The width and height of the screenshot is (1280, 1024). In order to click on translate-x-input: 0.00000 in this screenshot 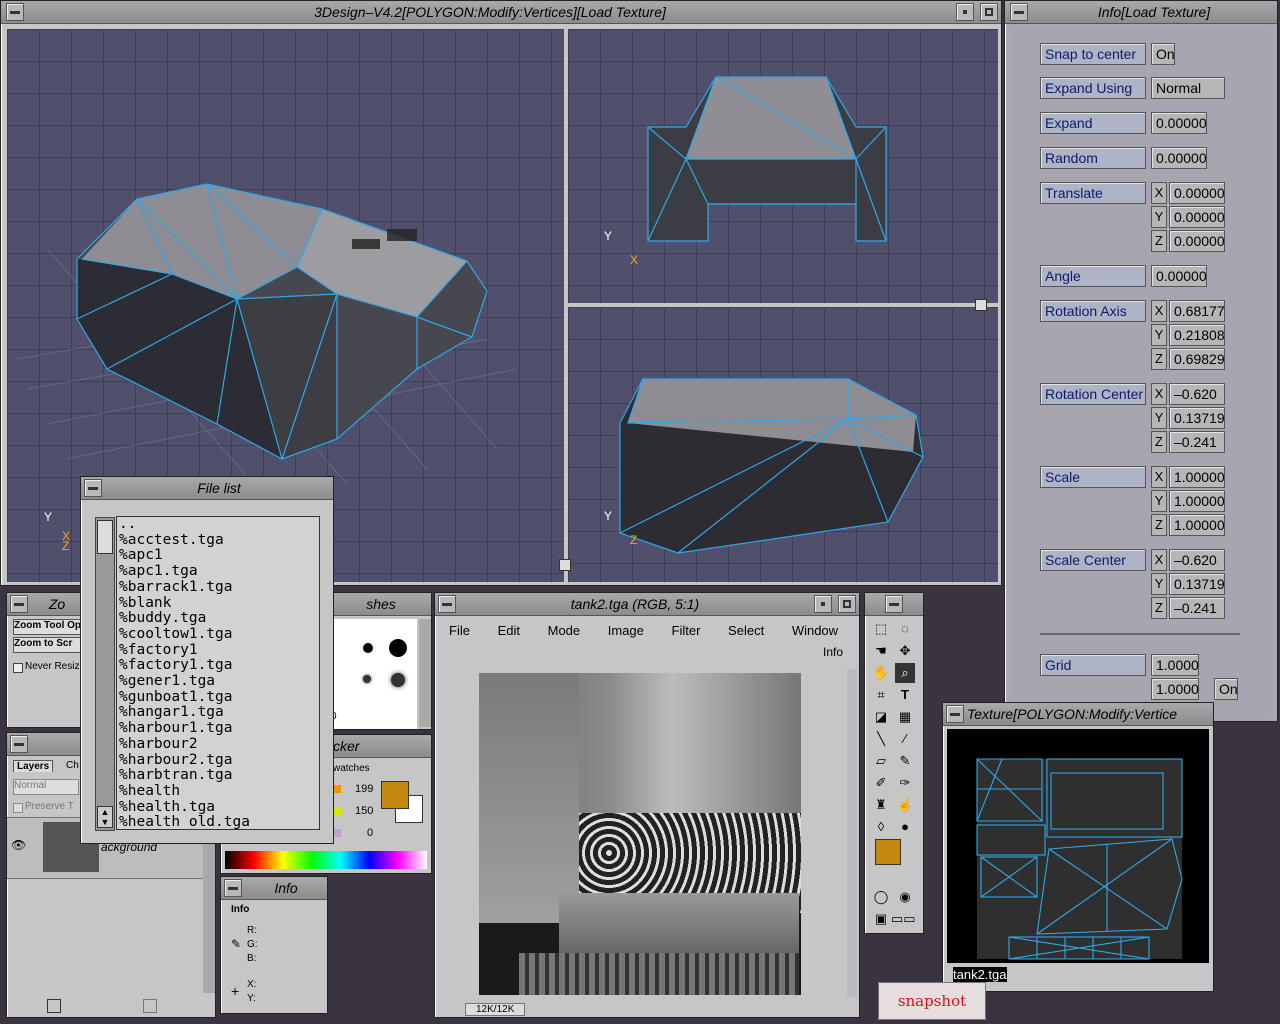, I will do `click(1197, 193)`.